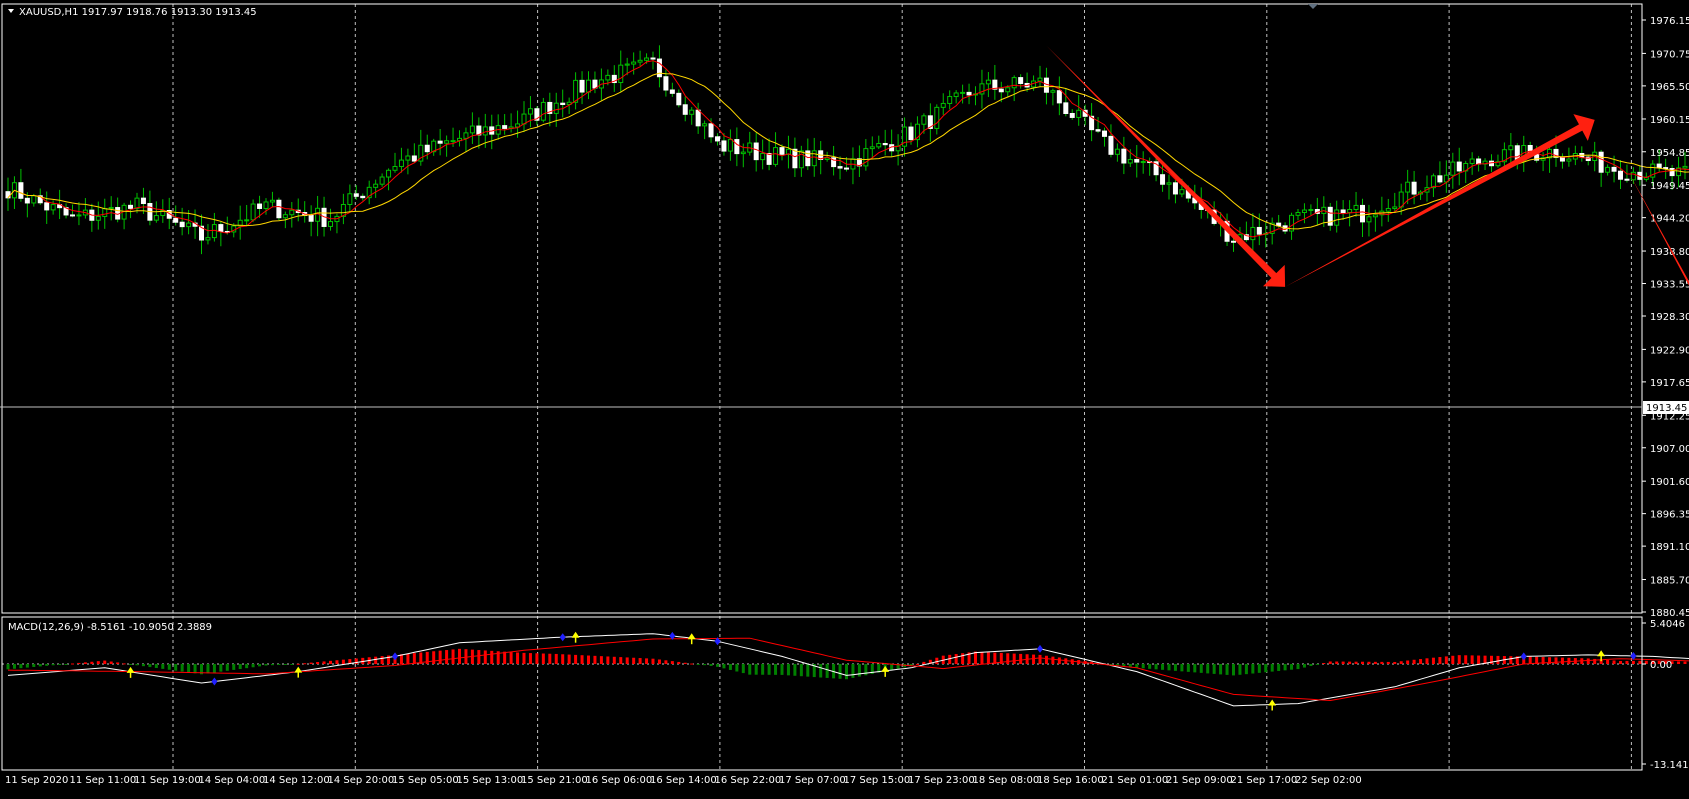 Image resolution: width=1689 pixels, height=799 pixels. I want to click on time-axis-label: 11 Sep 2020, so click(36, 780).